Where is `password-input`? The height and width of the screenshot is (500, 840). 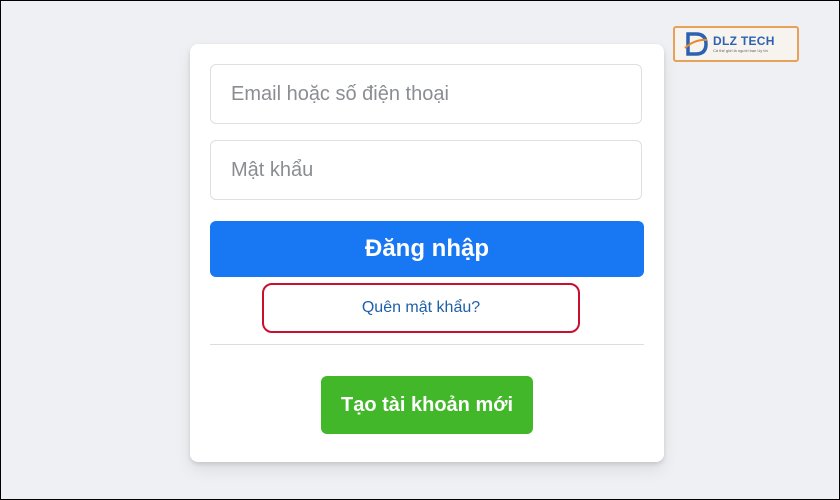 password-input is located at coordinates (426, 170).